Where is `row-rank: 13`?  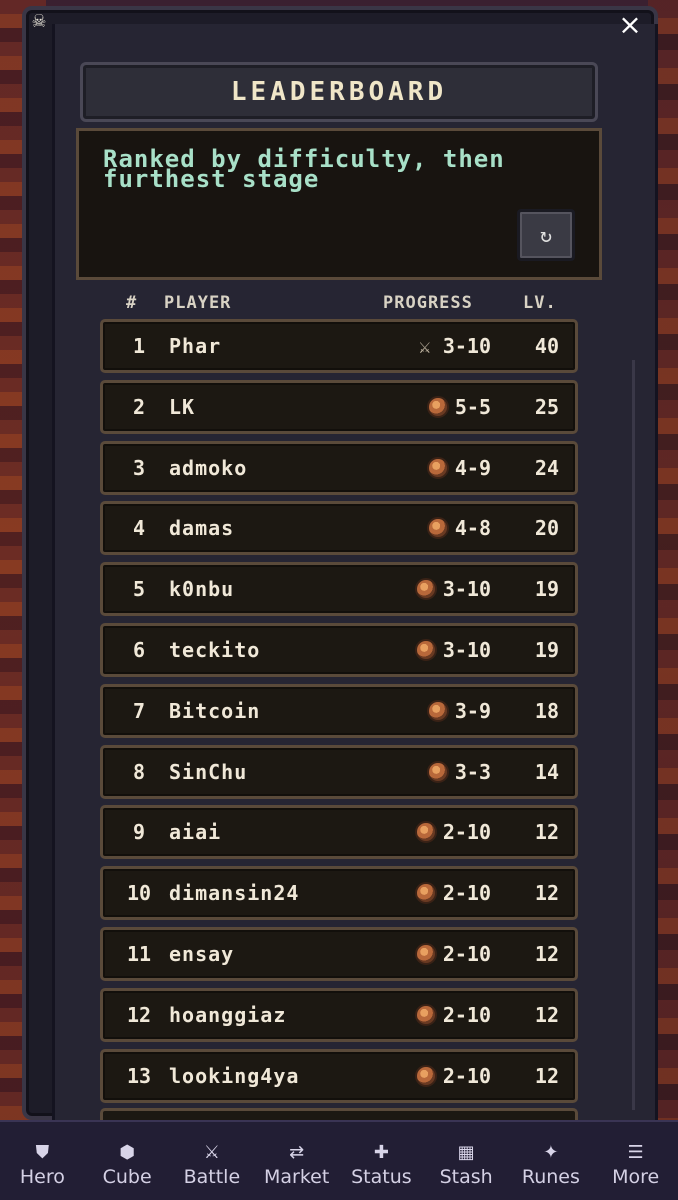 row-rank: 13 is located at coordinates (139, 1075).